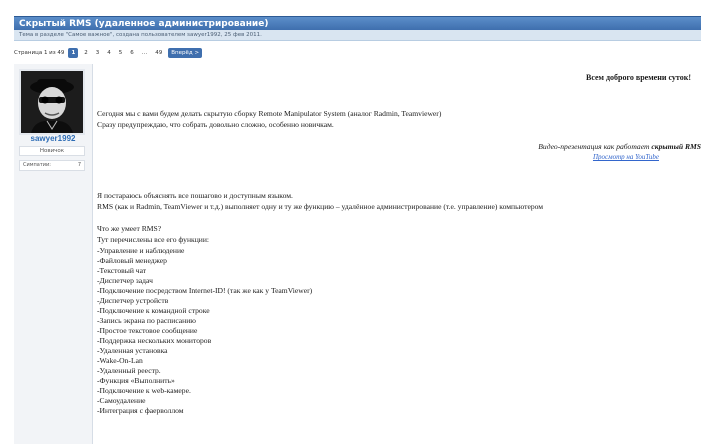 This screenshot has height=444, width=701. I want to click on next-page-button: Вперёд >, so click(185, 53).